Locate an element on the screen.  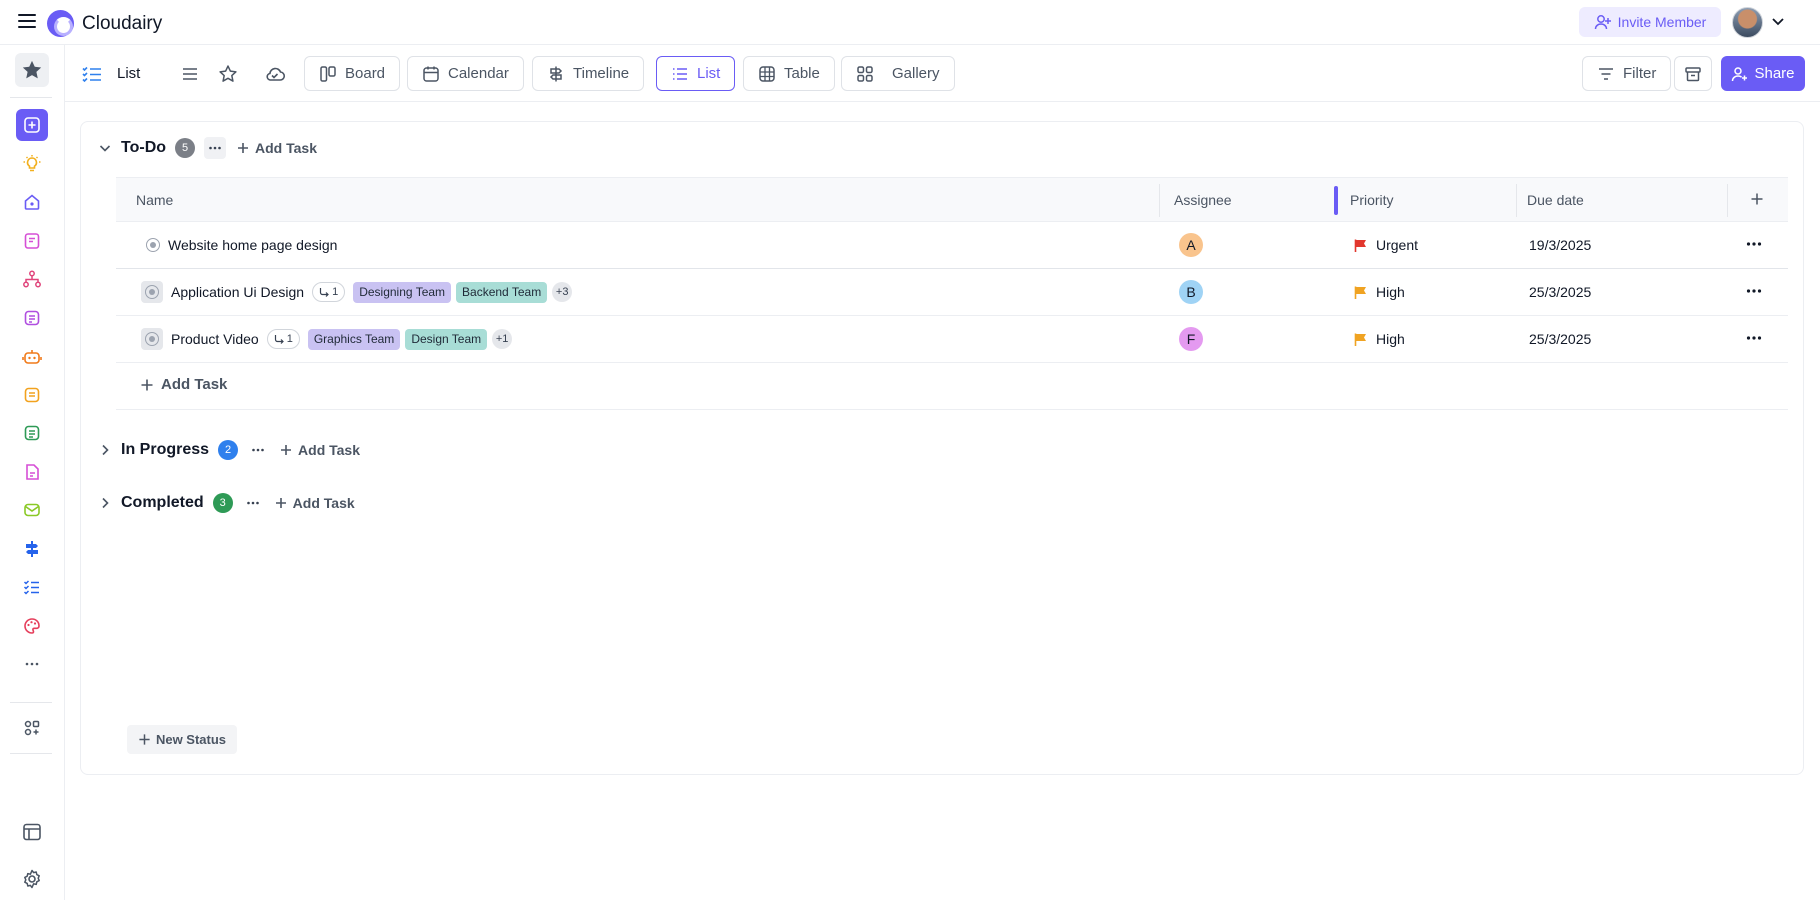
view-table-label: Table is located at coordinates (802, 73).